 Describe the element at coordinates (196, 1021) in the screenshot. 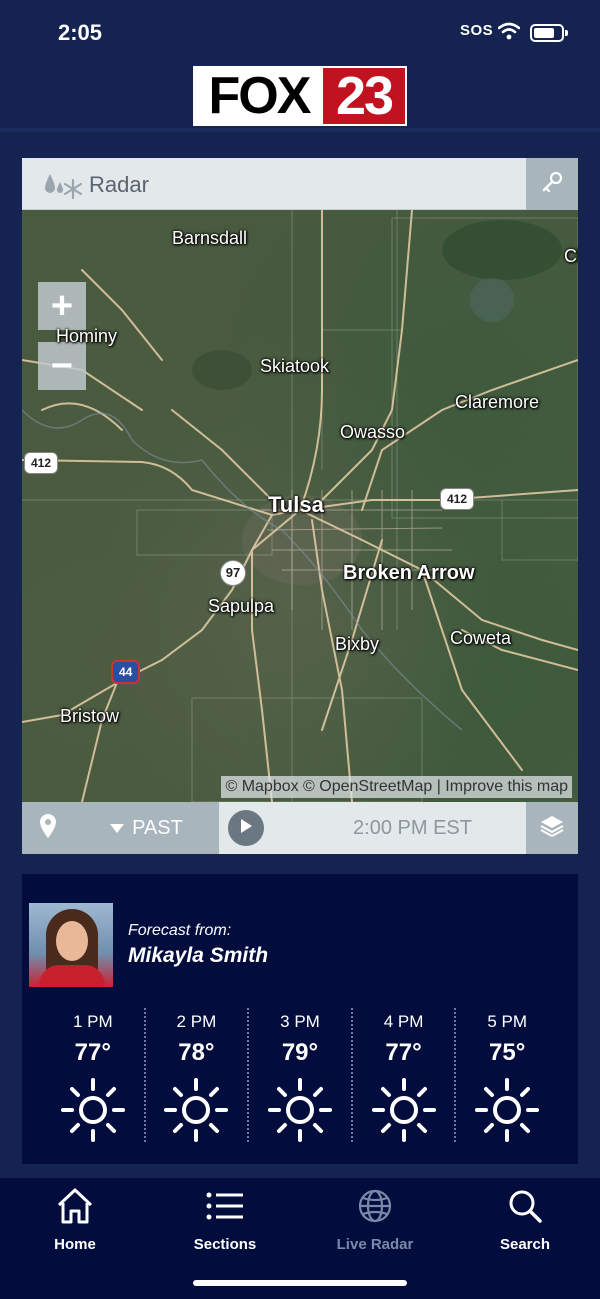

I see `hour-time: 2 PM` at that location.